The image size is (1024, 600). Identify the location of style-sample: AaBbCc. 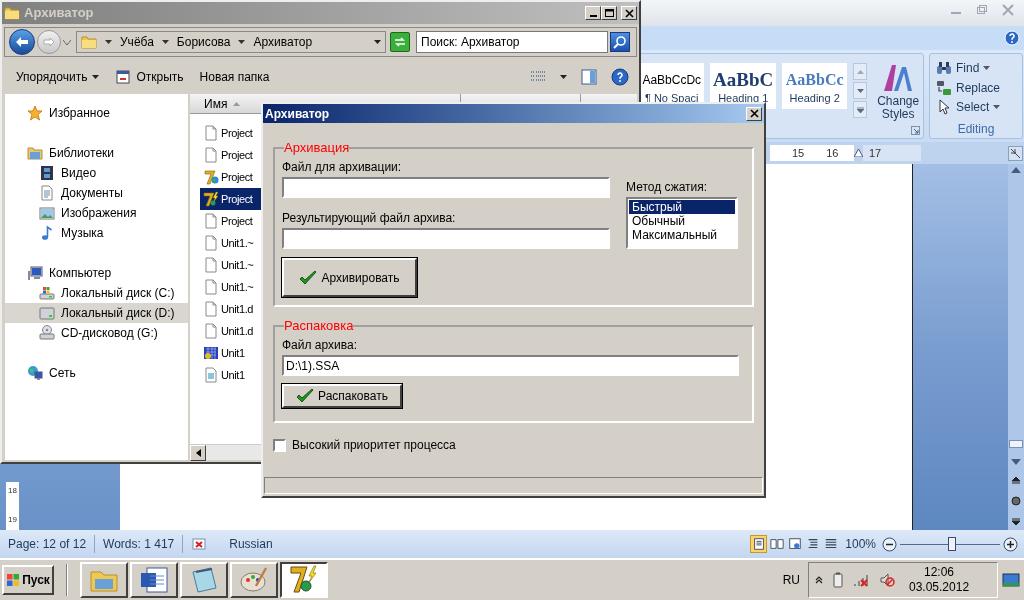
(814, 80).